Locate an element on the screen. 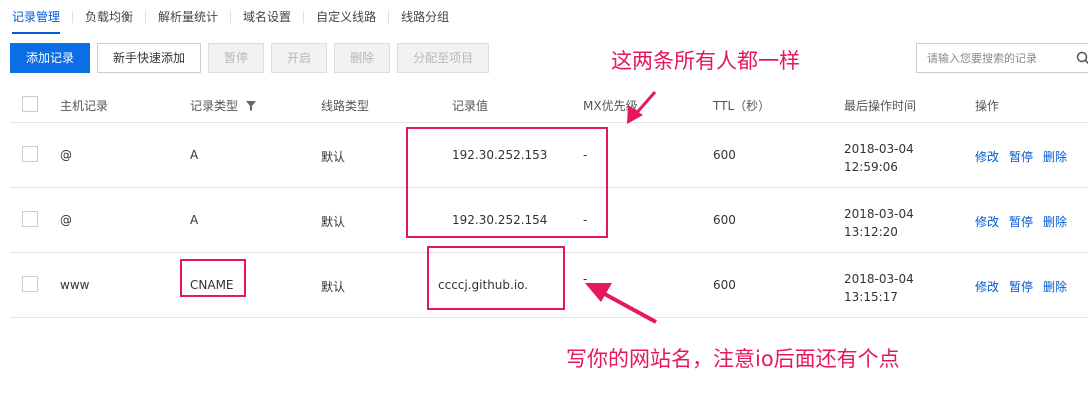 Image resolution: width=1088 pixels, height=412 pixels. column-type: 记录类型 is located at coordinates (223, 105).